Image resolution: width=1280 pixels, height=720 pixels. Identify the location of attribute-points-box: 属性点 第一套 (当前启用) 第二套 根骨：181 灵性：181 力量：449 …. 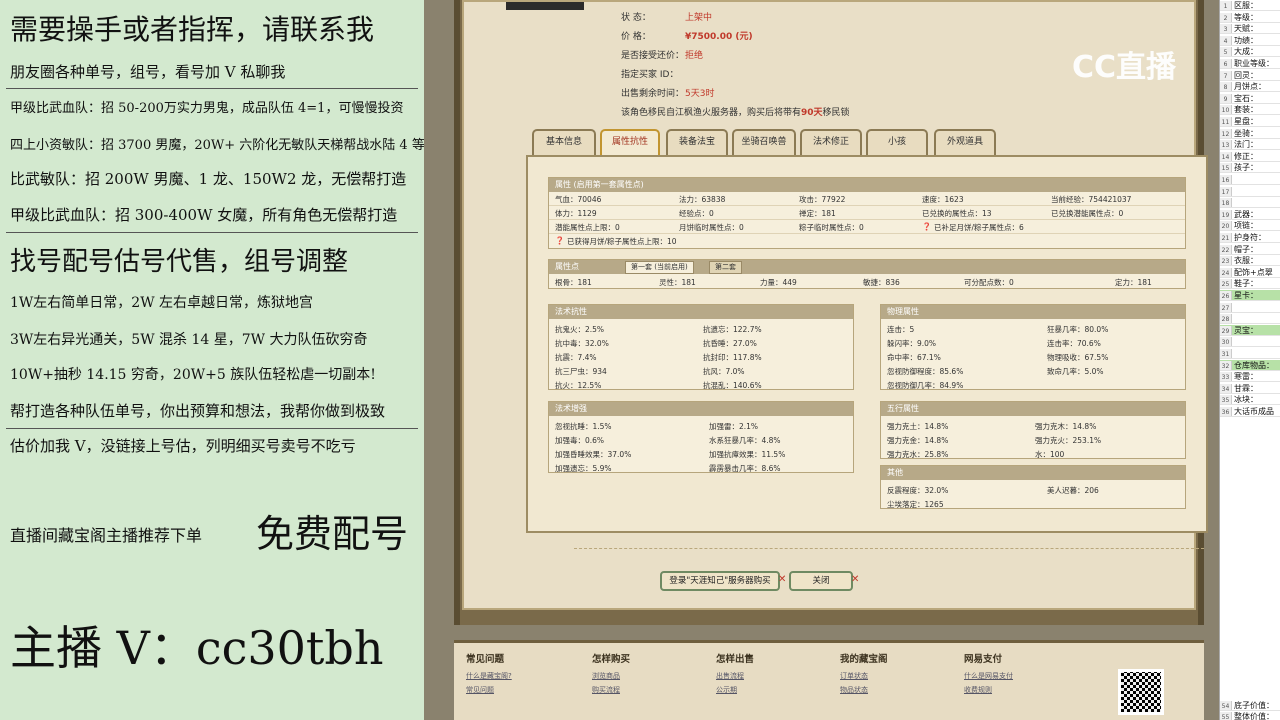
(867, 274).